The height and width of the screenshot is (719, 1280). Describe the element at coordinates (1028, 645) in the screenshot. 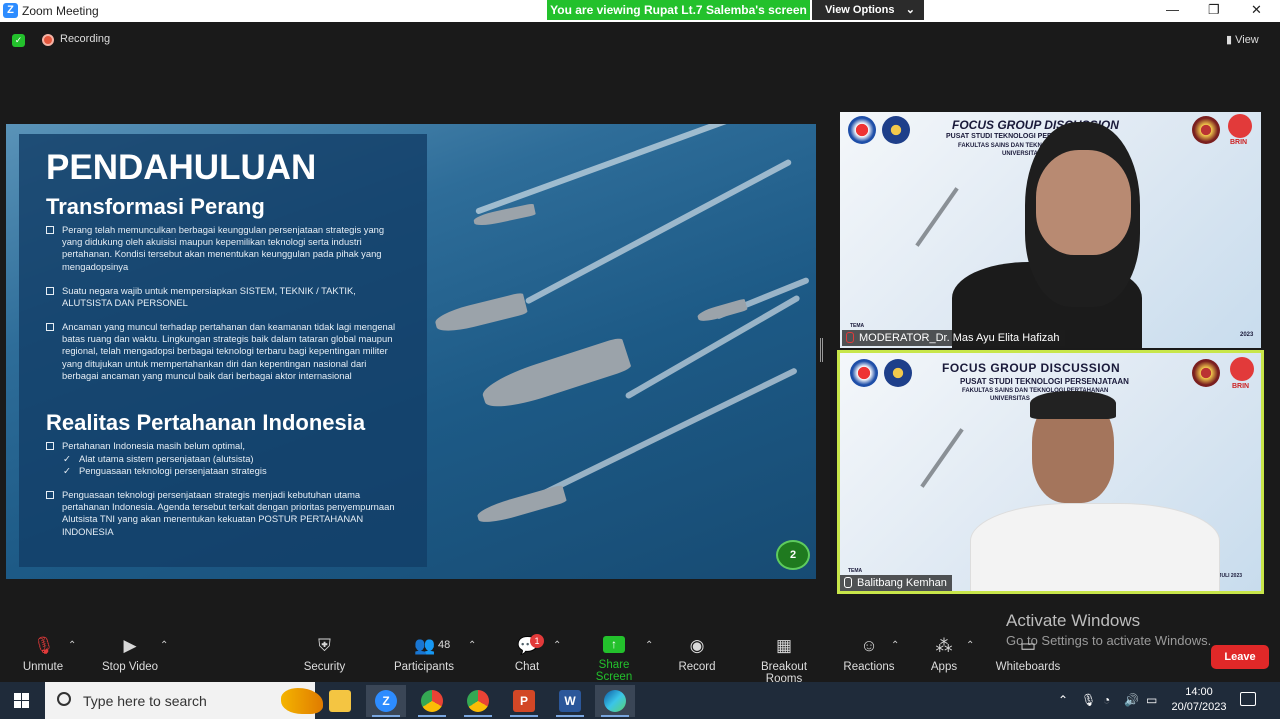

I see `whiteboard-icon: ▭` at that location.